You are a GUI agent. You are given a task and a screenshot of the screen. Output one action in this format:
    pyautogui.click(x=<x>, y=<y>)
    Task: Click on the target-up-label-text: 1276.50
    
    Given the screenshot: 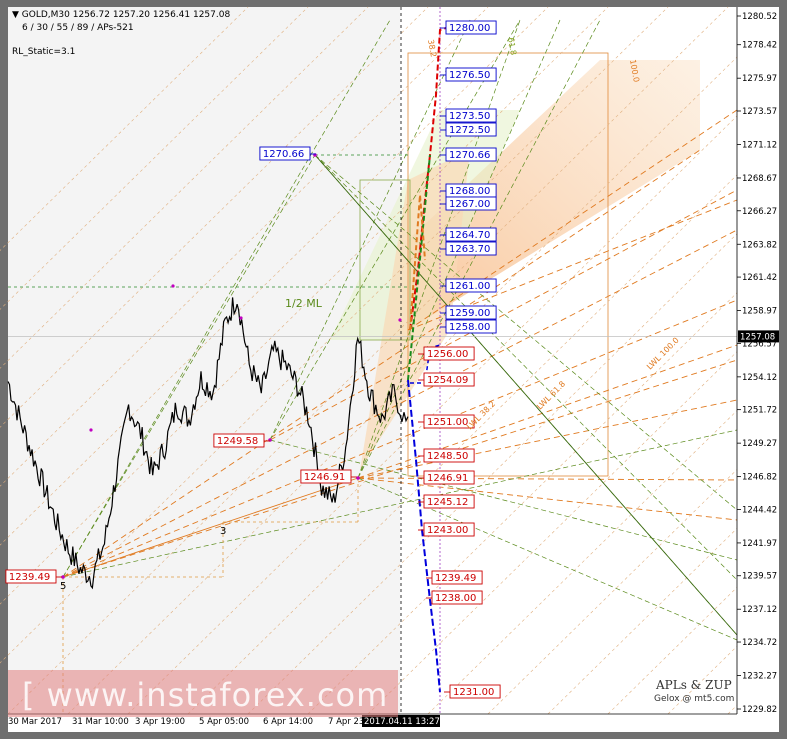 What is the action you would take?
    pyautogui.click(x=469, y=75)
    